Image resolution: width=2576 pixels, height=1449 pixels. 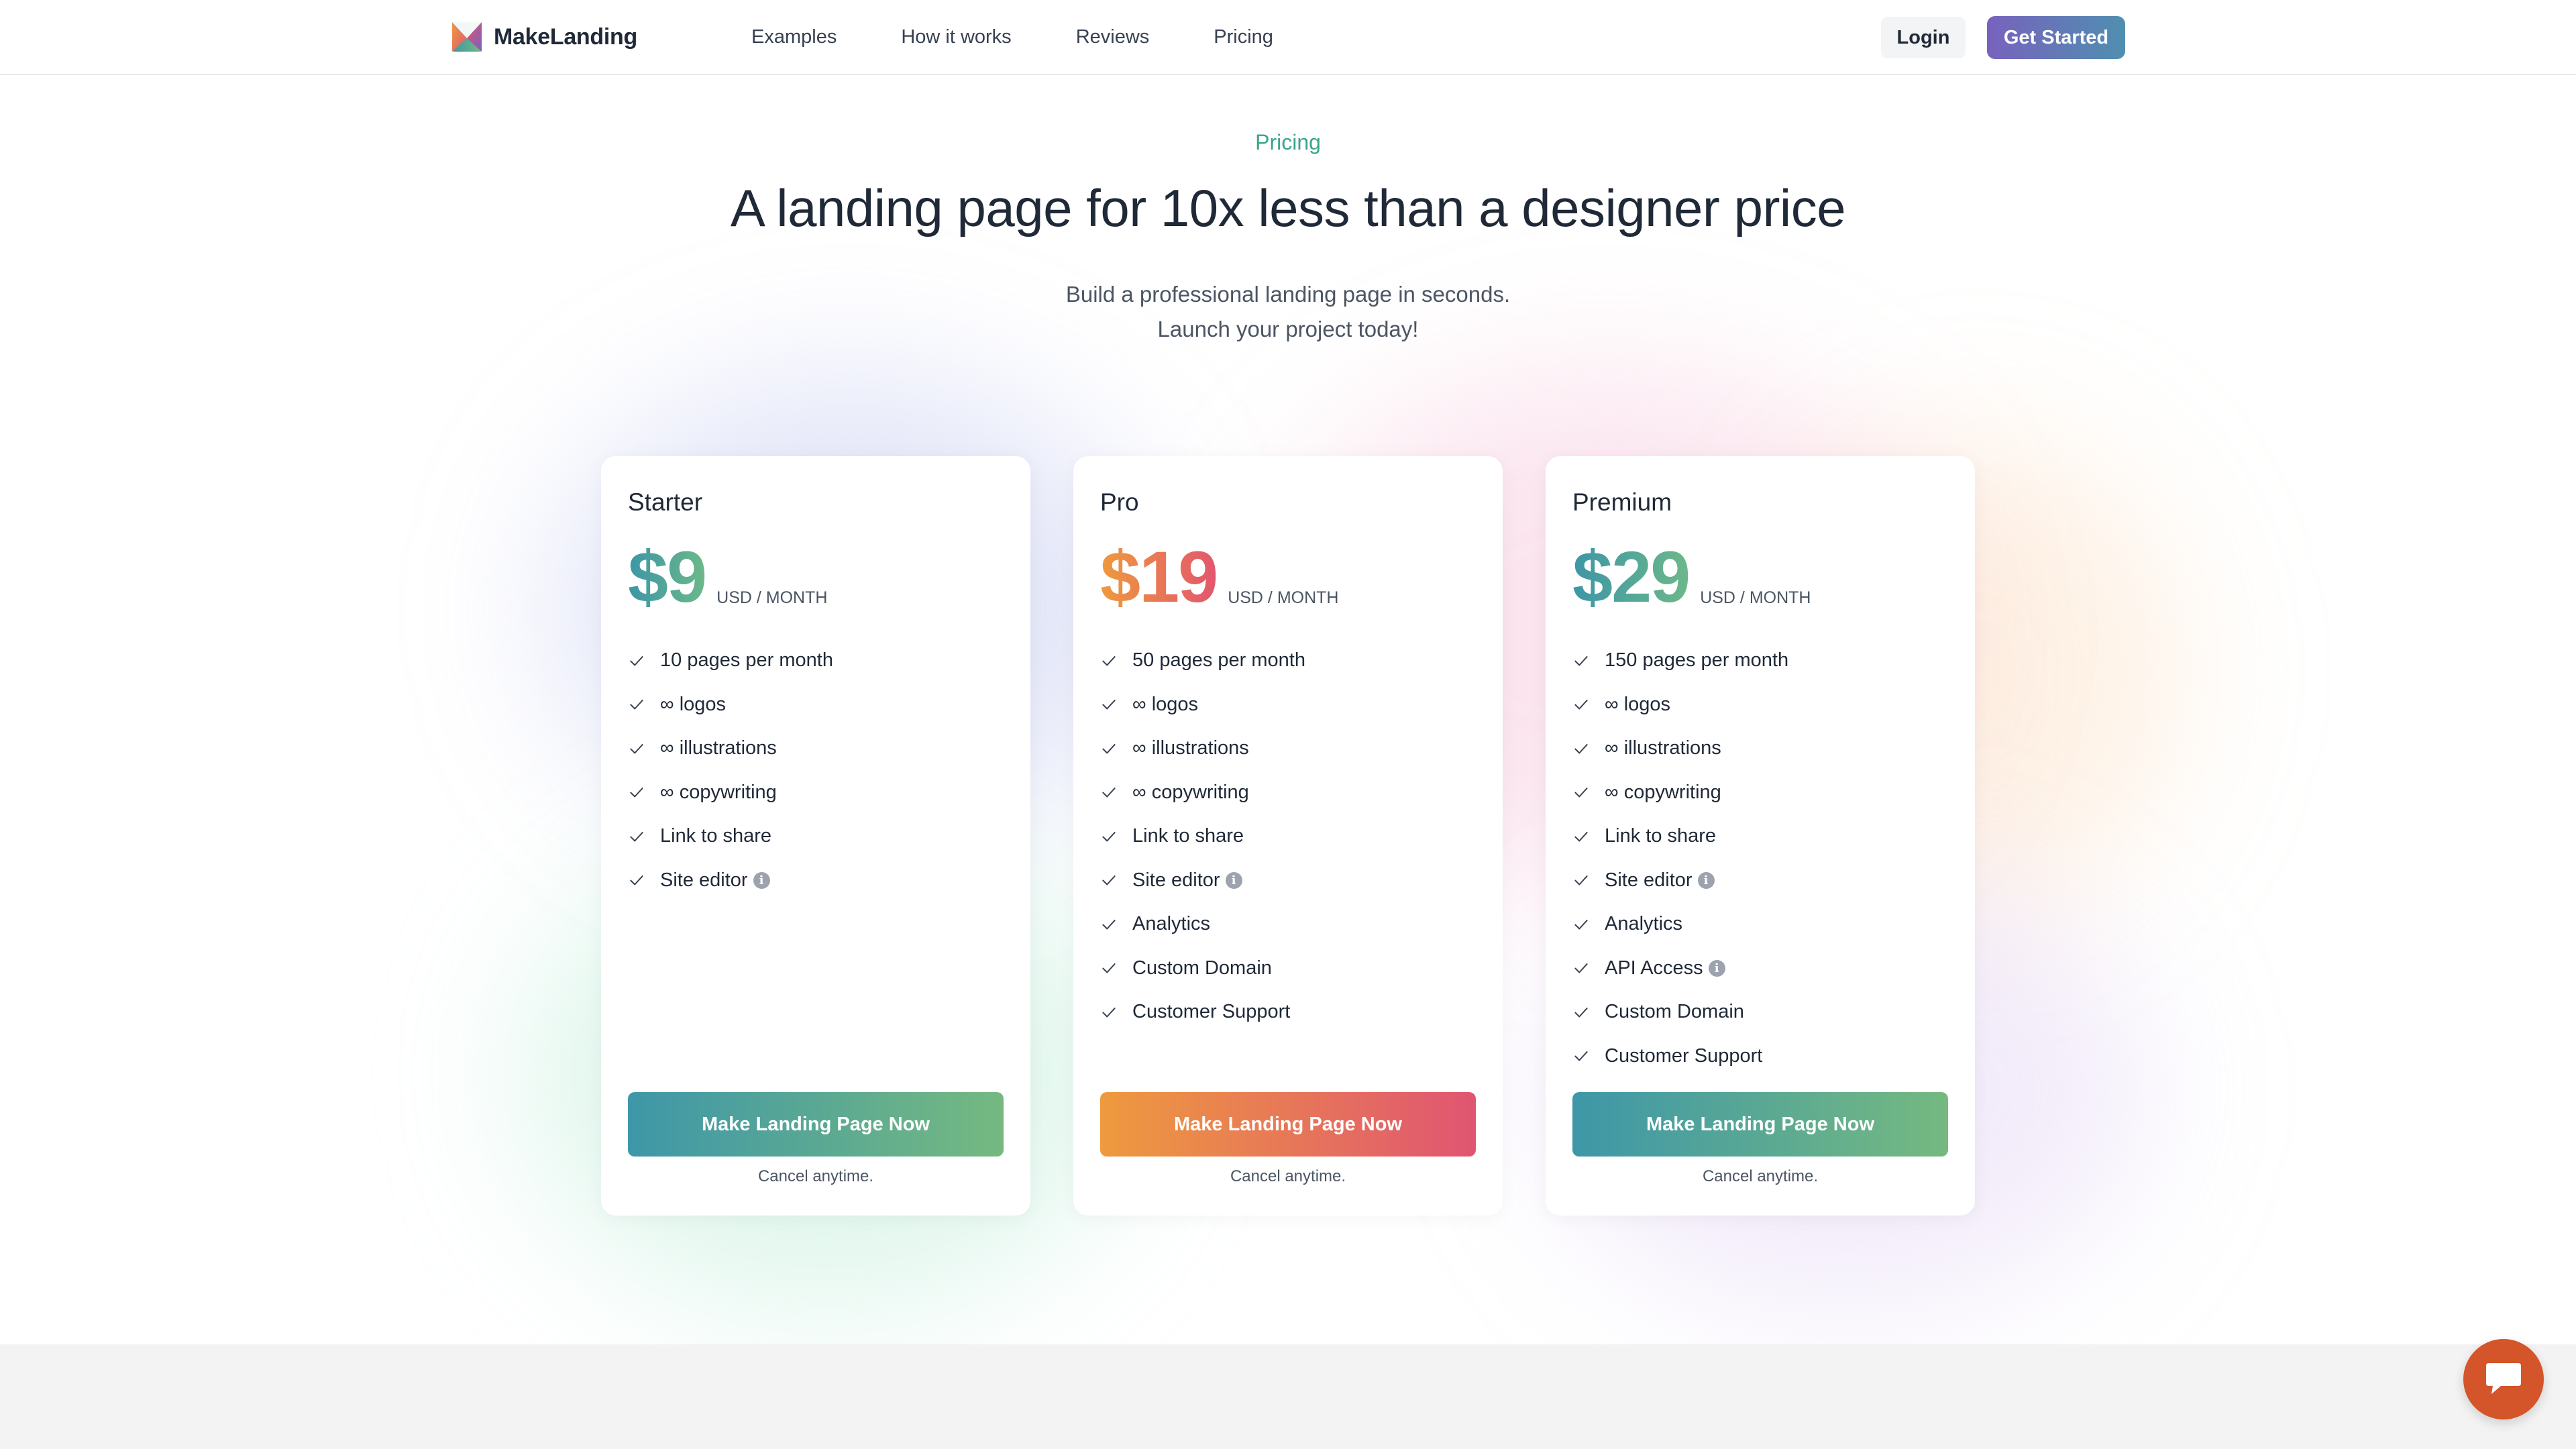 I want to click on feature-item: Analytics, so click(x=1202, y=924).